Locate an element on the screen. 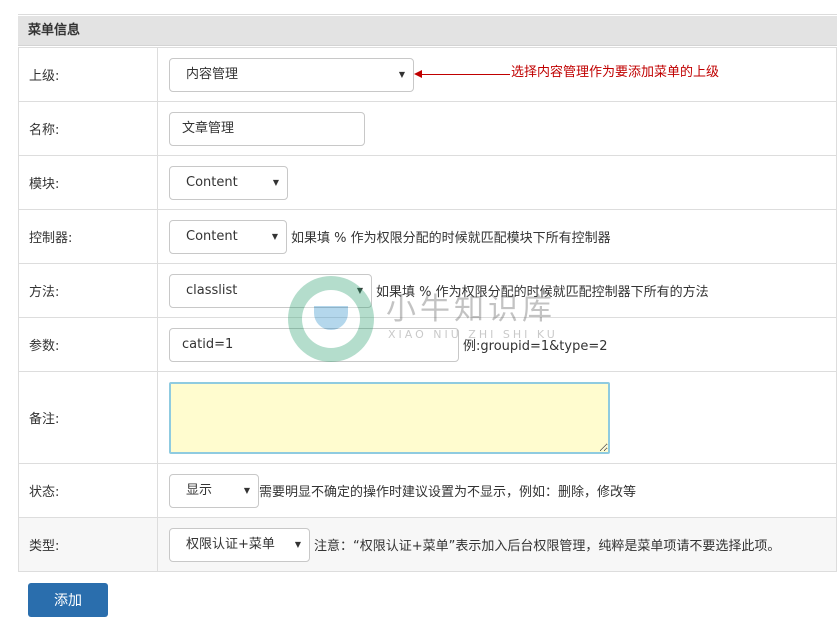 This screenshot has height=638, width=837. type-select: 权限认证+菜单 ▼ is located at coordinates (239, 544).